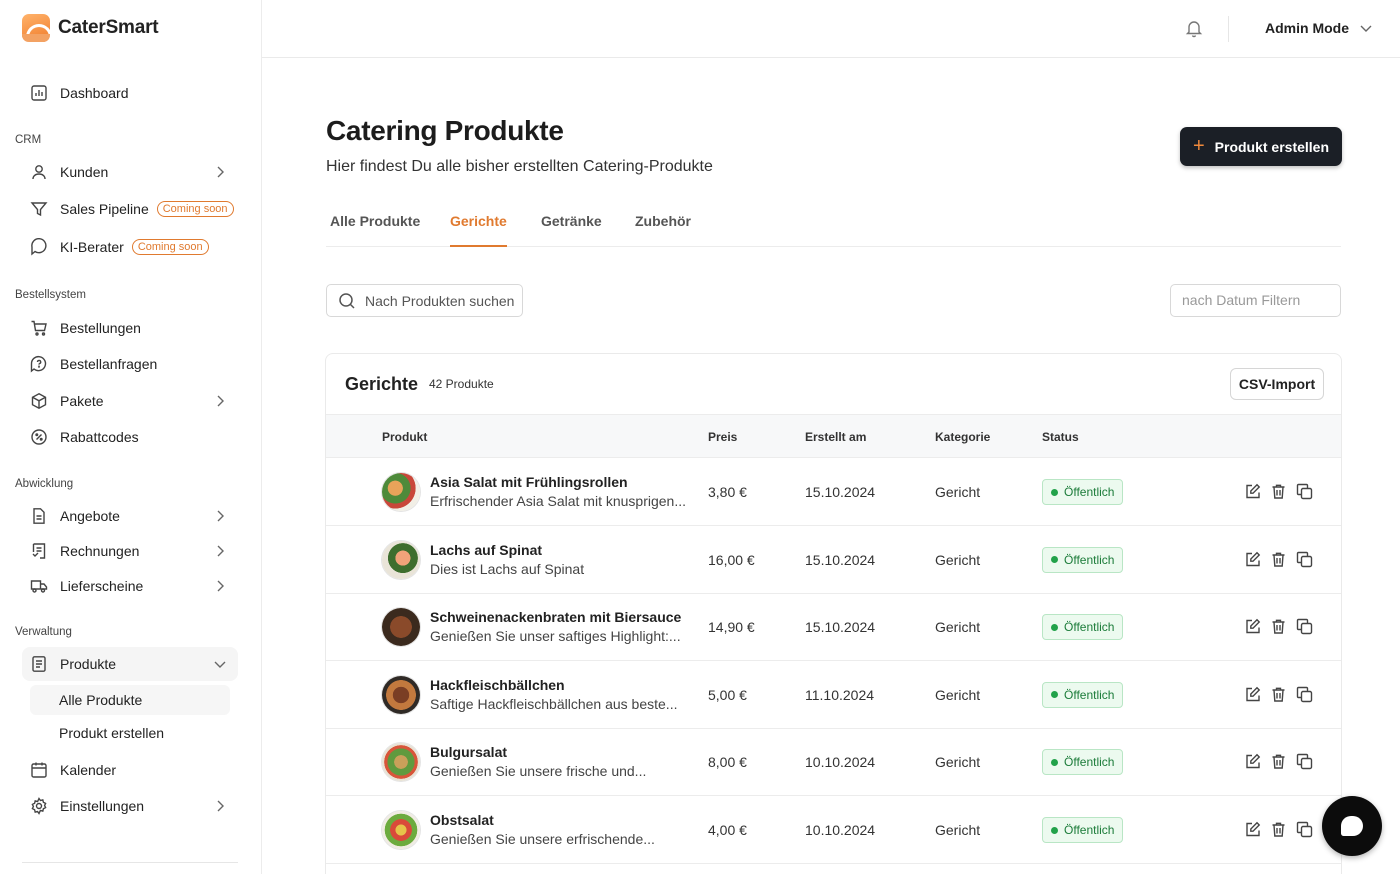 The width and height of the screenshot is (1400, 874). What do you see at coordinates (39, 172) in the screenshot?
I see `user-icon` at bounding box center [39, 172].